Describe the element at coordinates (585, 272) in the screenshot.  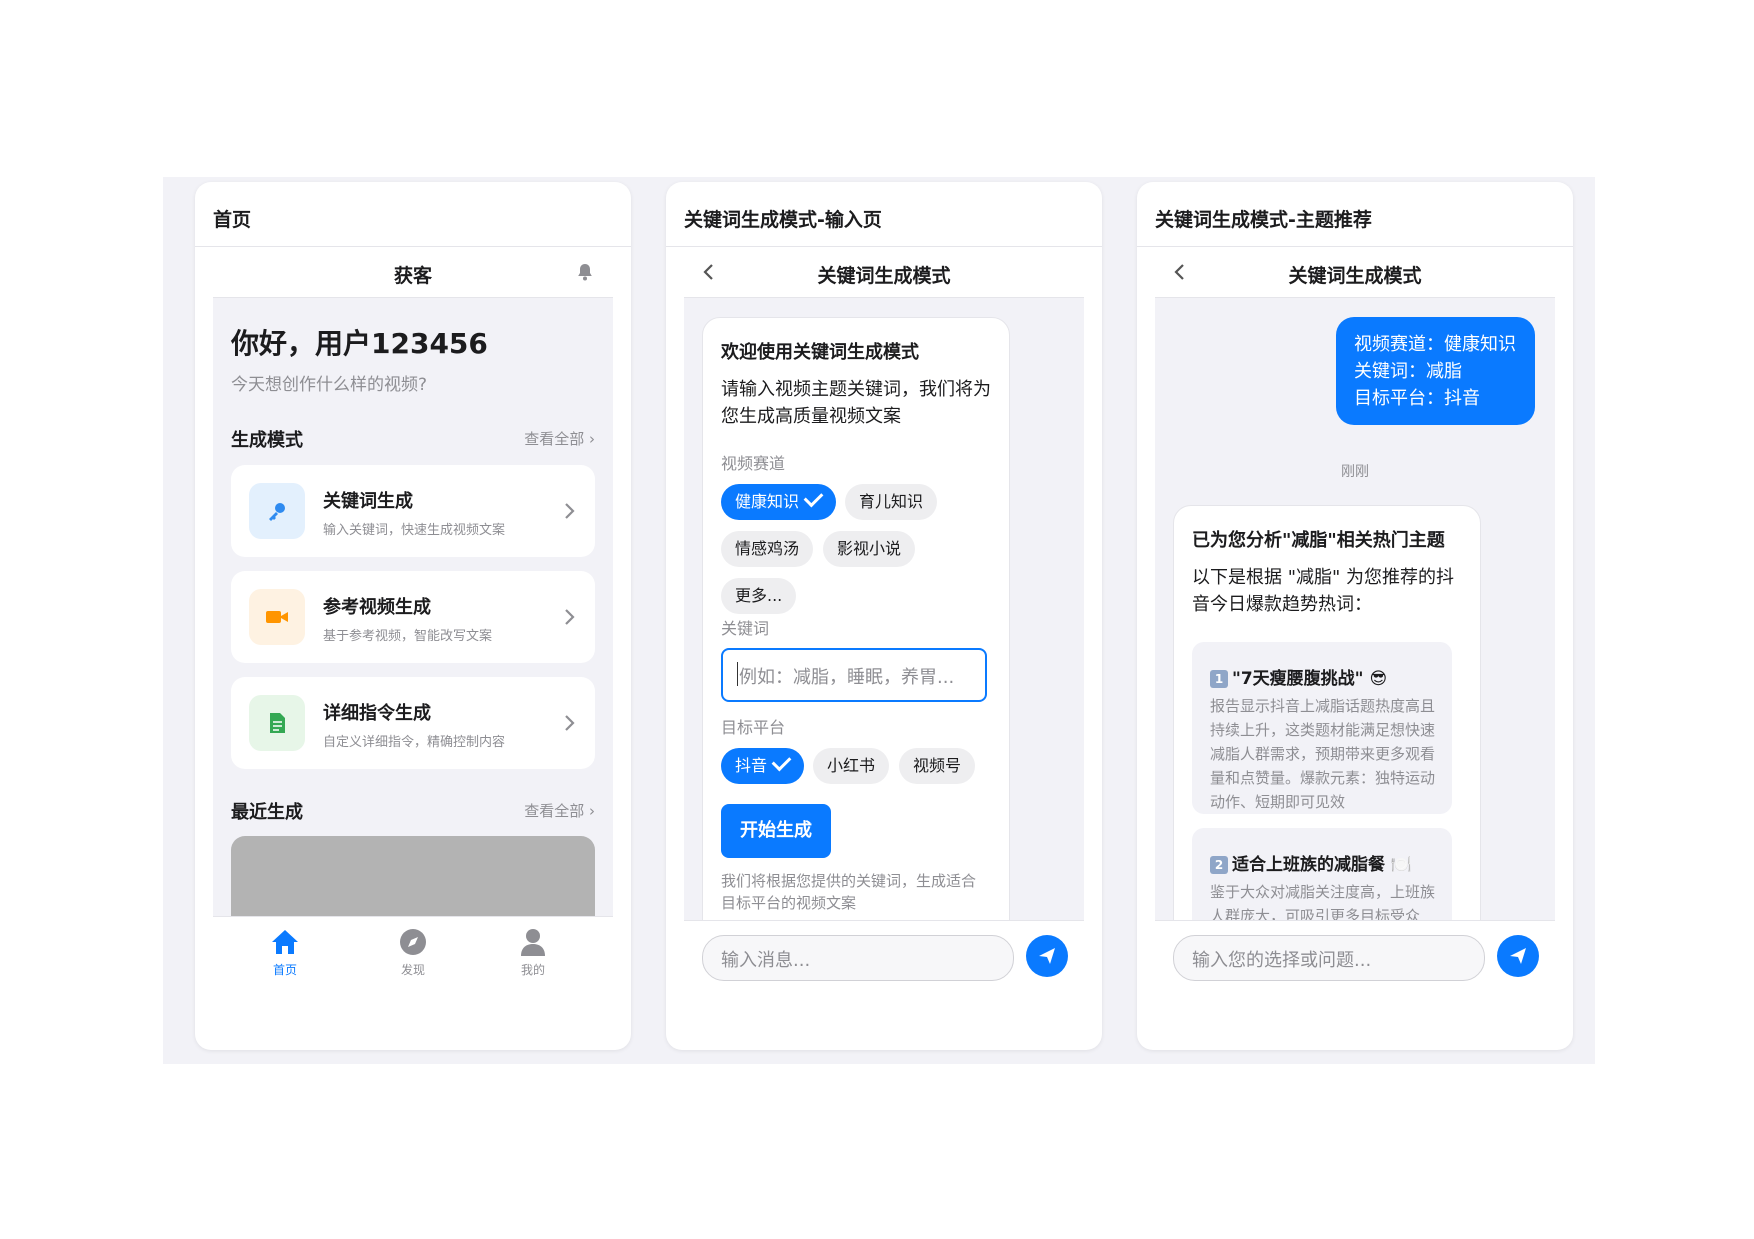
I see `bell-icon` at that location.